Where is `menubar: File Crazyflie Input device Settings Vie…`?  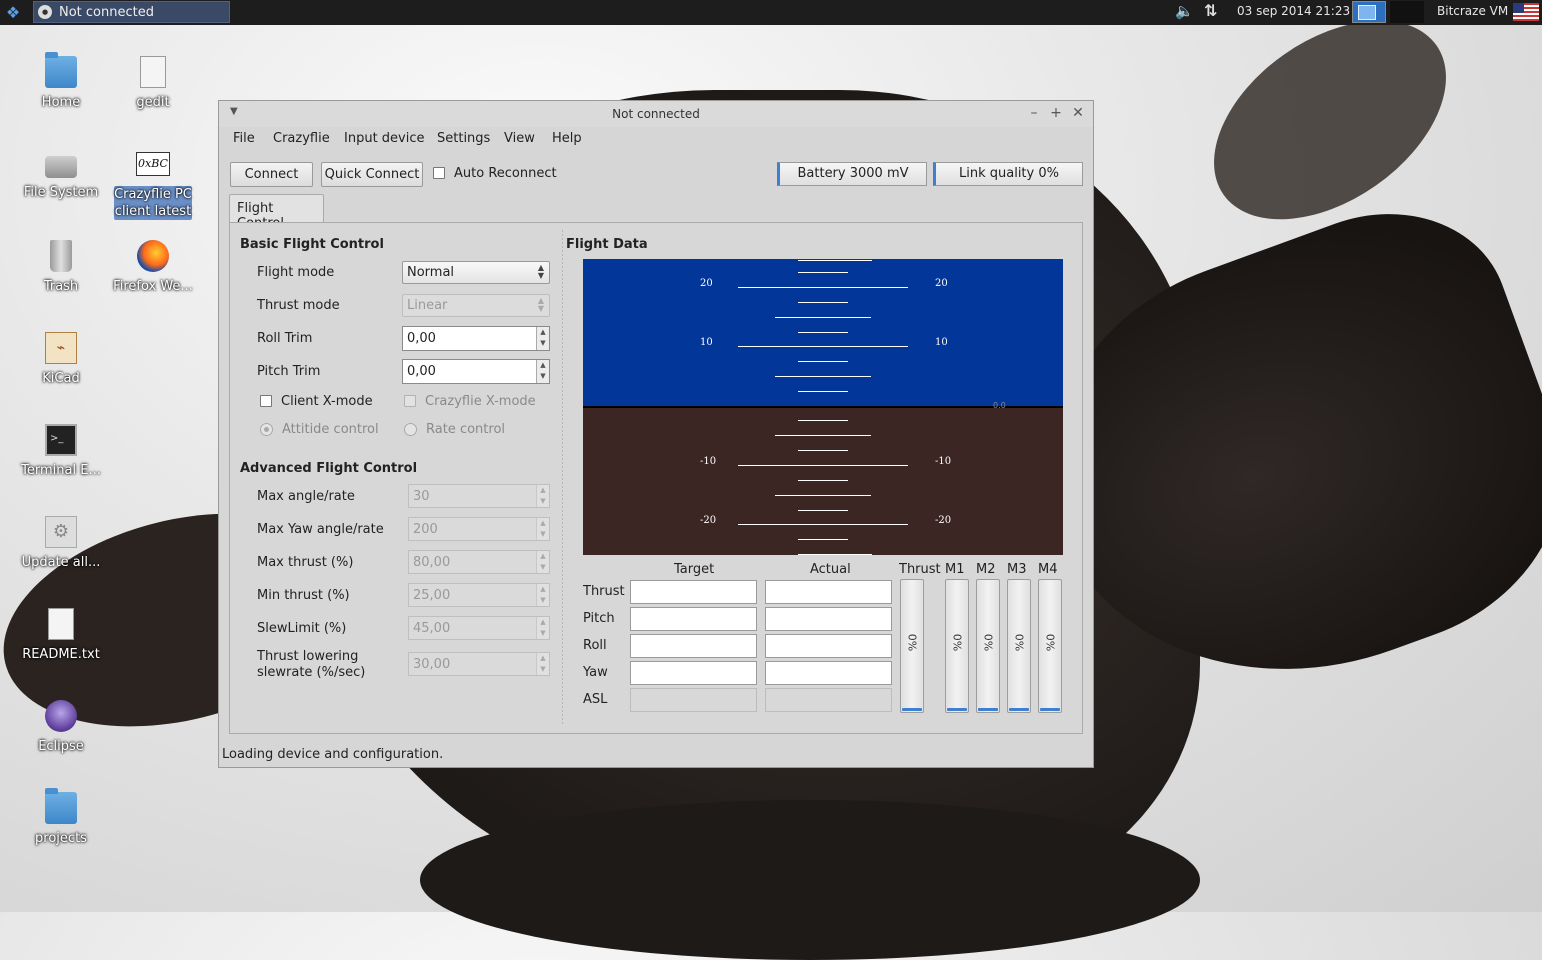
menubar: File Crazyflie Input device Settings Vie… is located at coordinates (656, 139).